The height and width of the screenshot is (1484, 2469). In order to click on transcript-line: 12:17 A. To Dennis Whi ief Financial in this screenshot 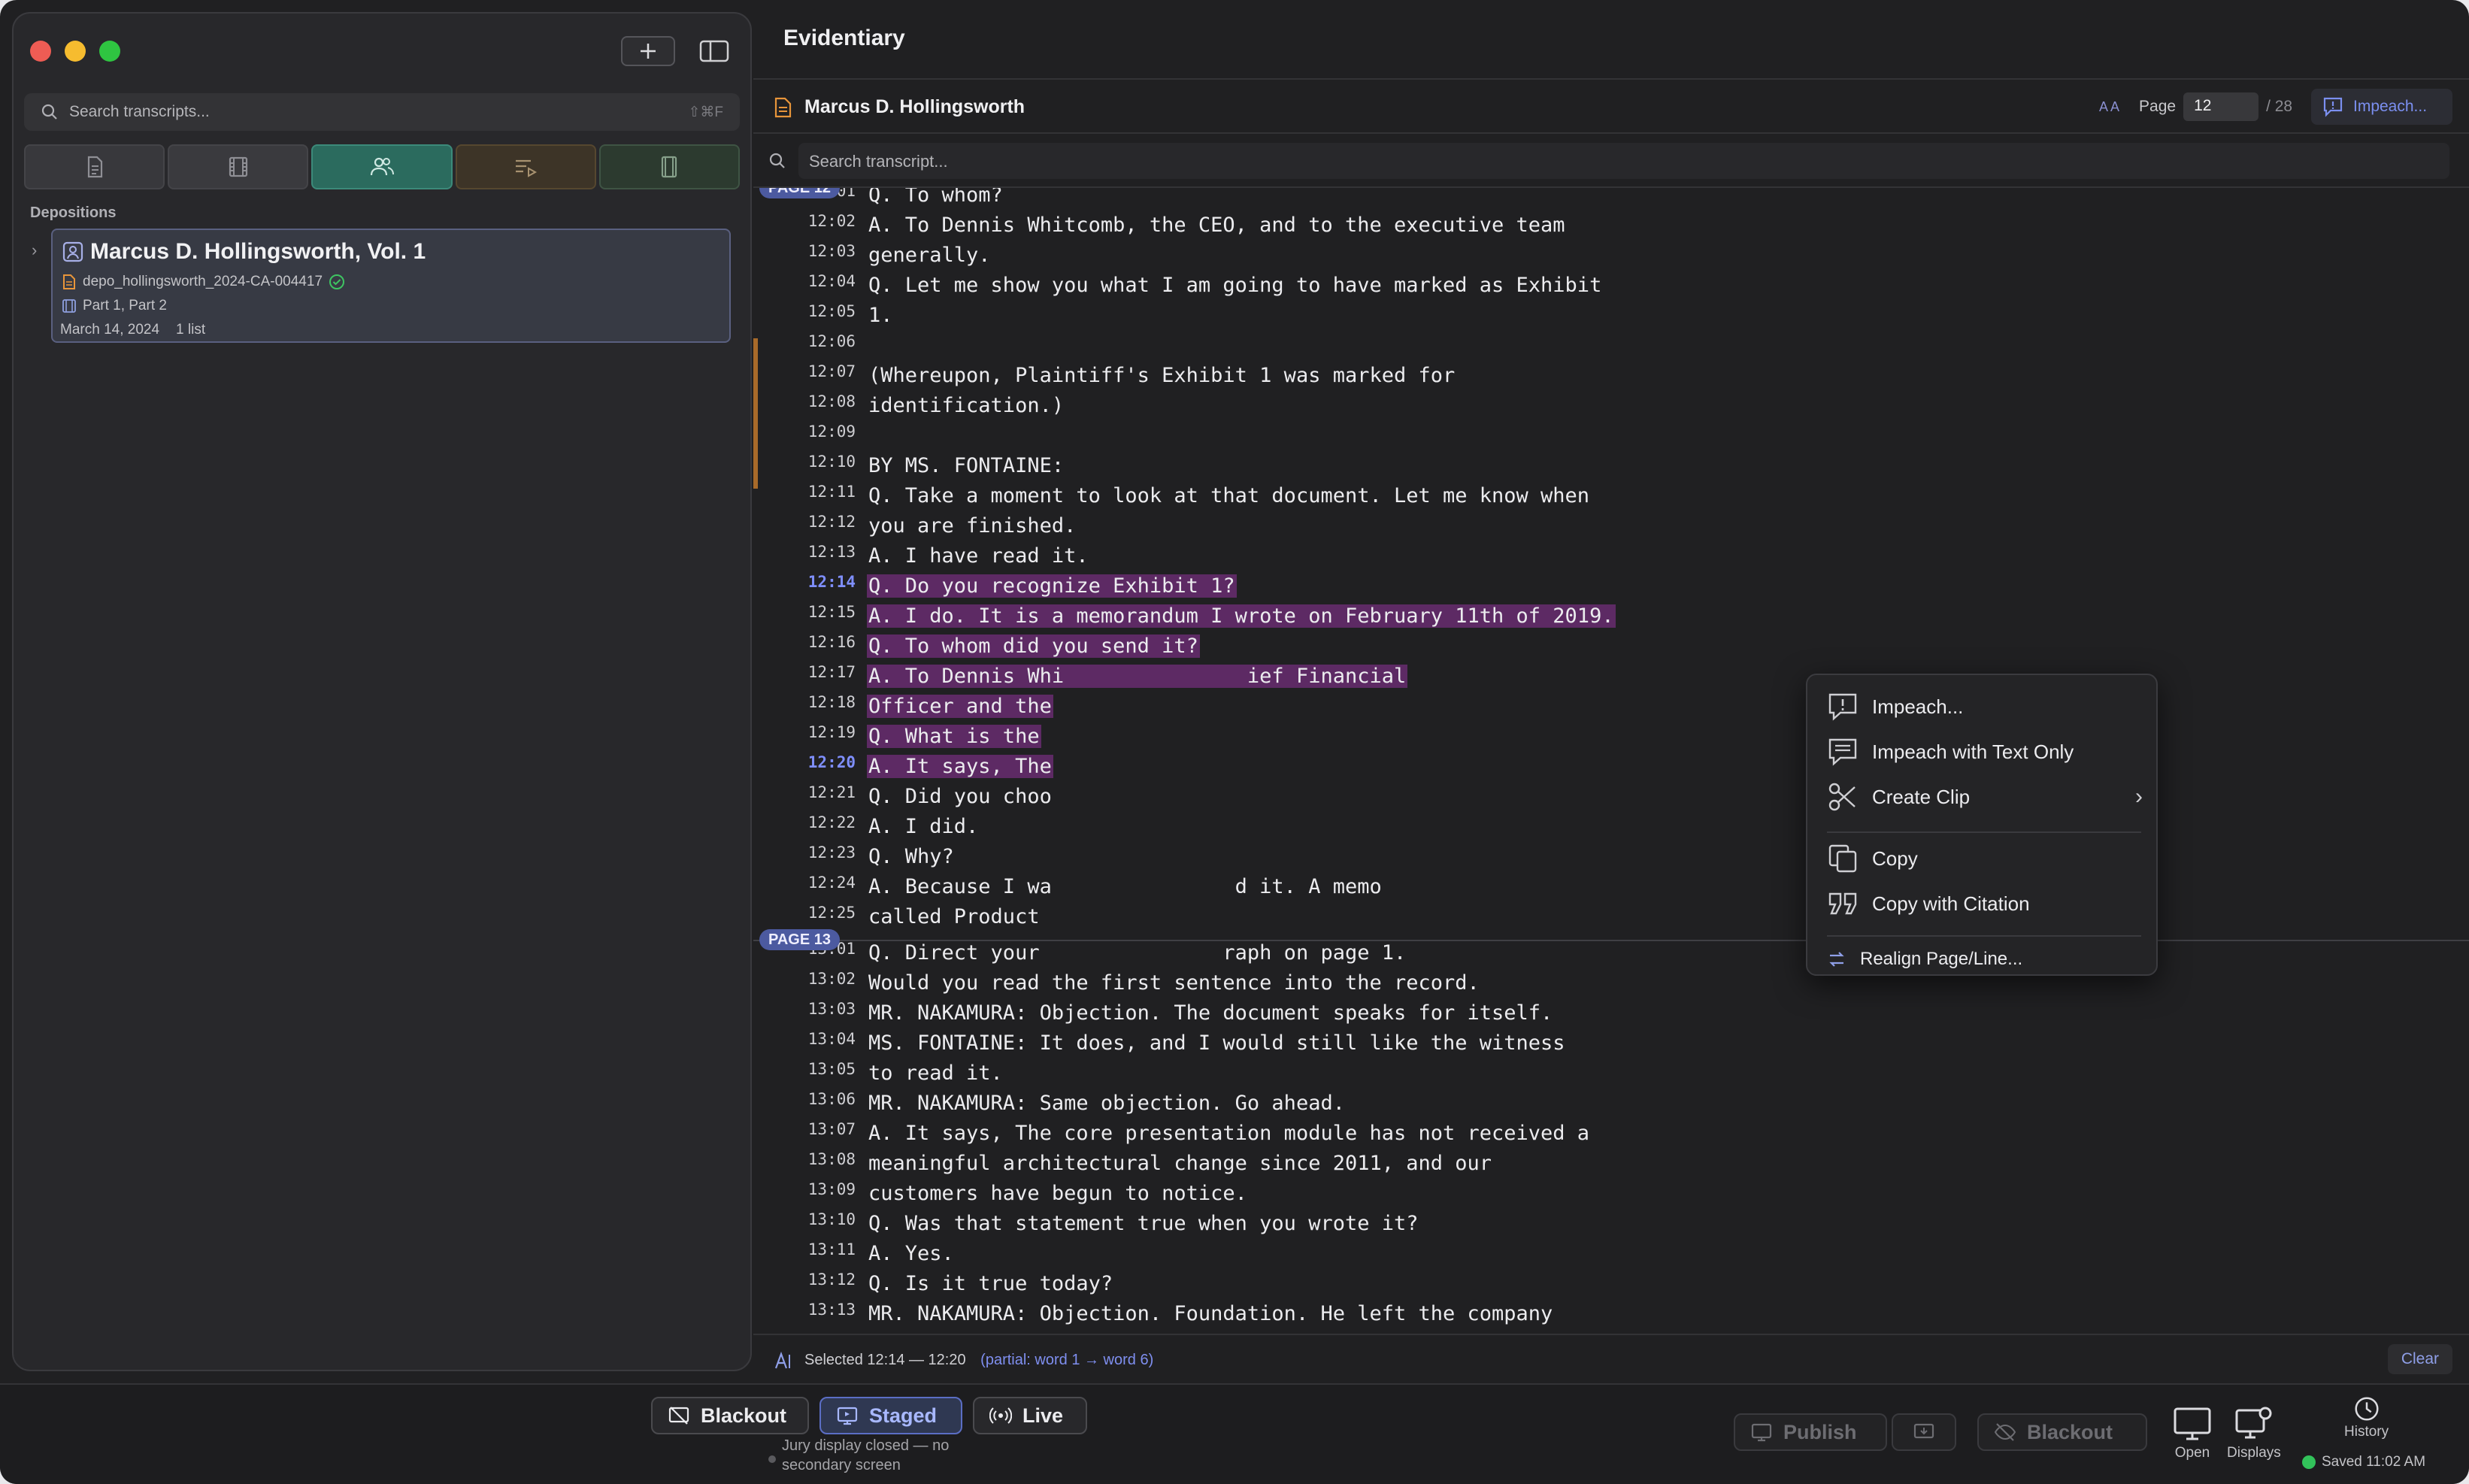, I will do `click(1611, 677)`.